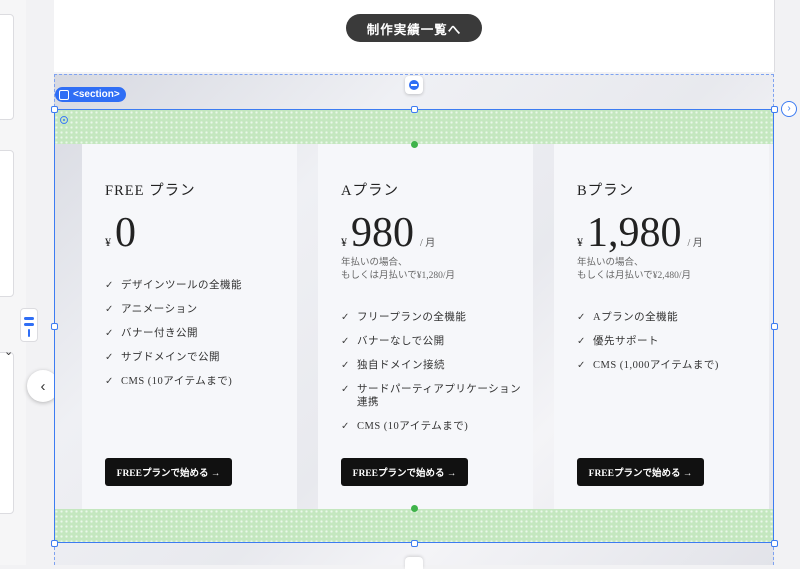 This screenshot has height=569, width=800. I want to click on layers-panel-strip: ⌄, so click(13, 282).